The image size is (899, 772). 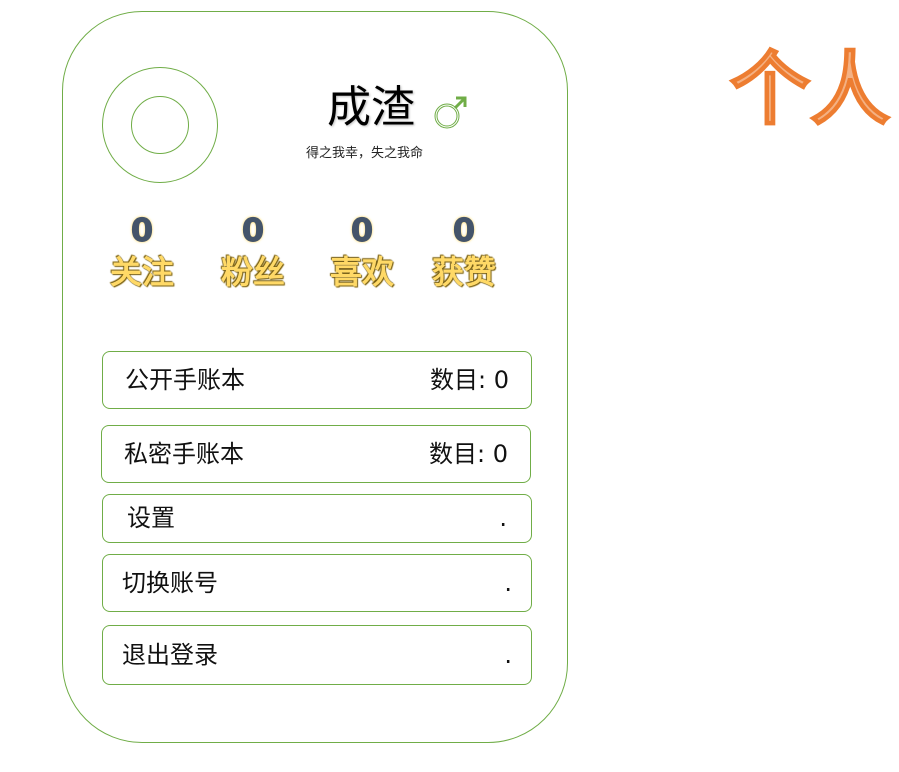 I want to click on settings-arrow: ., so click(x=503, y=518).